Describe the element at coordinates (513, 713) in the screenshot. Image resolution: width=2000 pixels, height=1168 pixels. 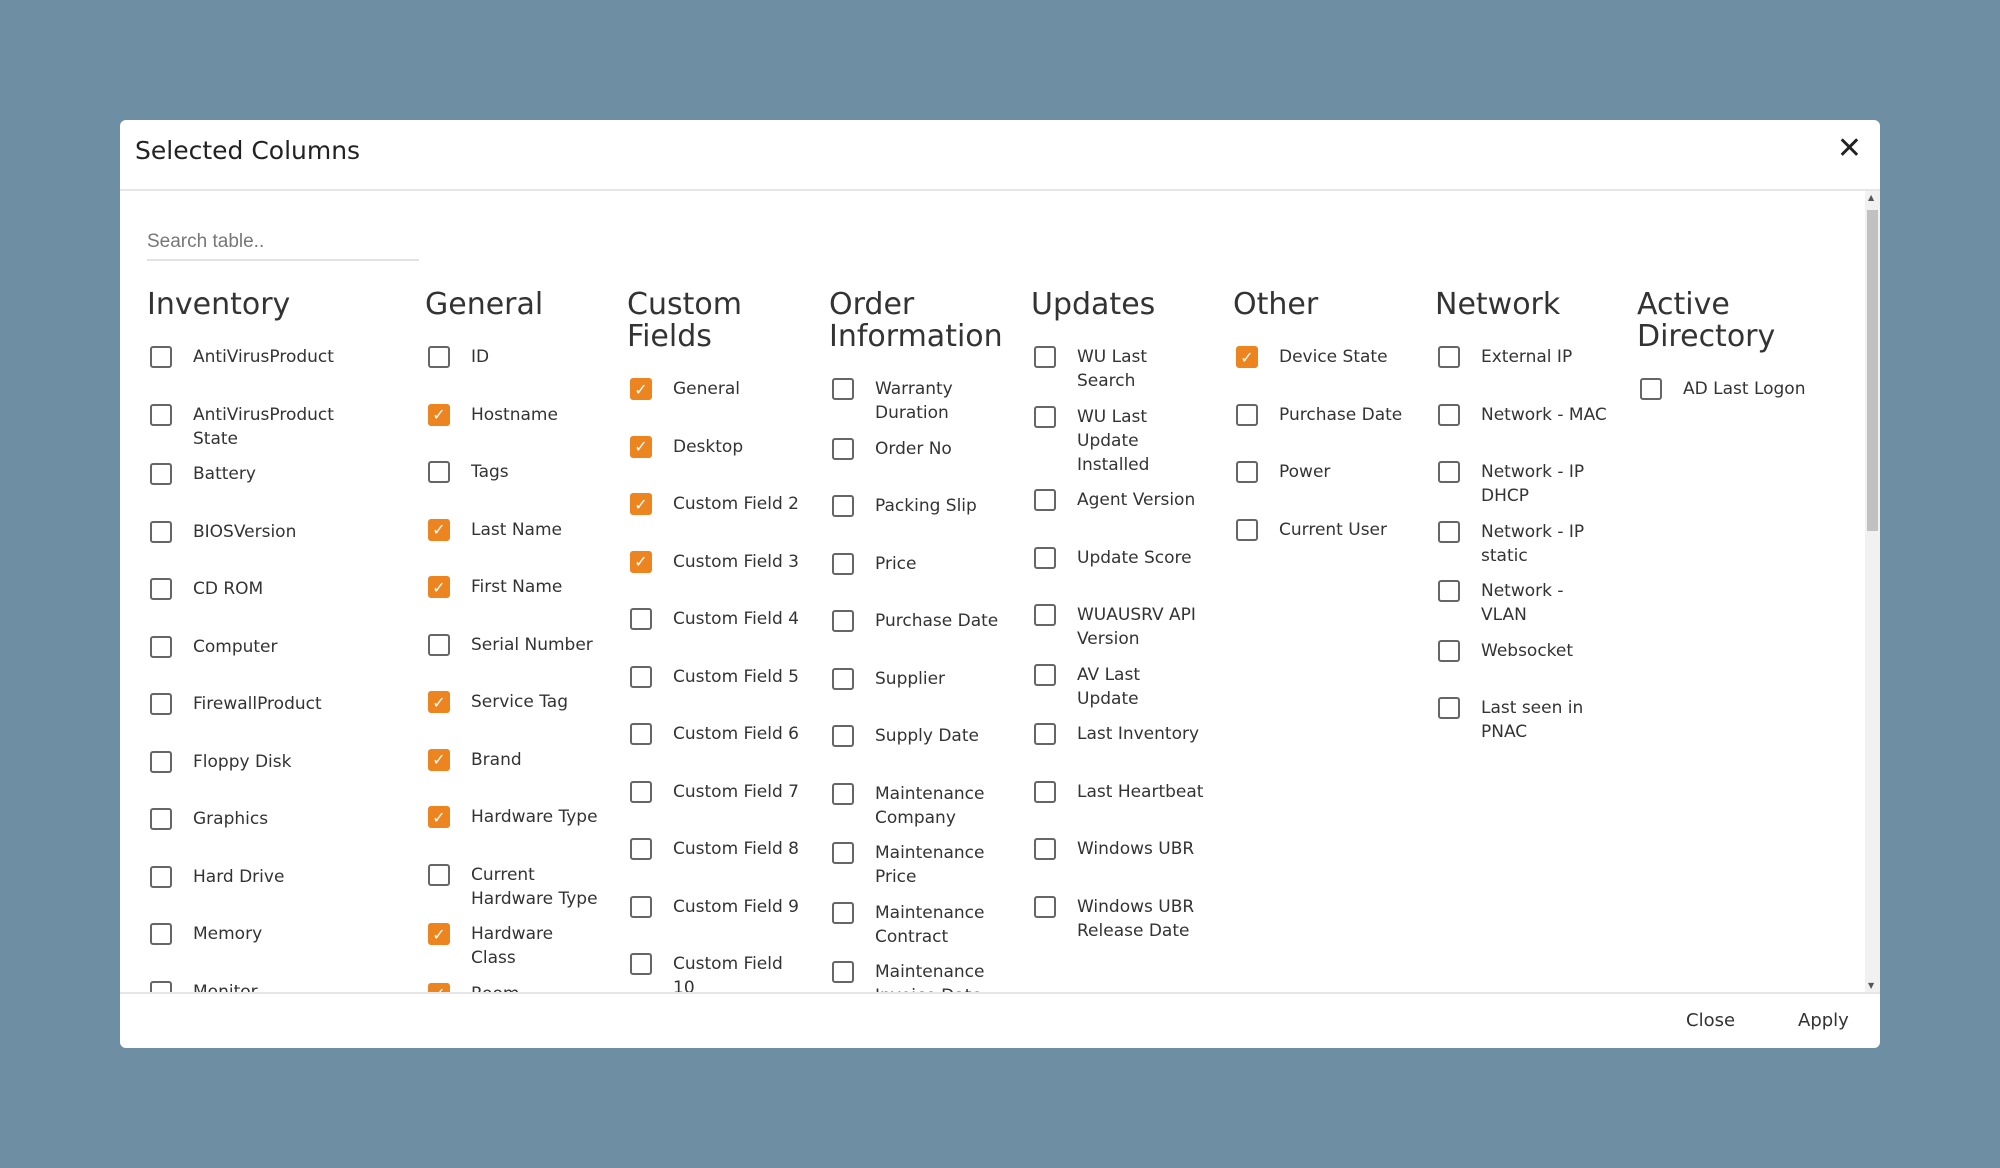
I see `column-option: ✓ Service Tag` at that location.